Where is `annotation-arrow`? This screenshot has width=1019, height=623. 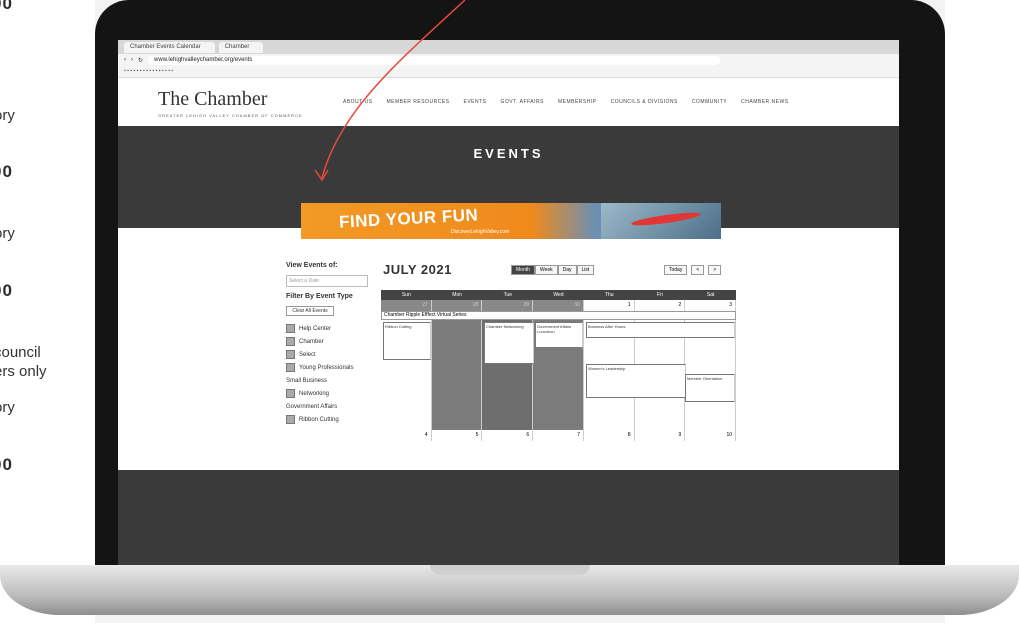
annotation-arrow is located at coordinates (390, 91).